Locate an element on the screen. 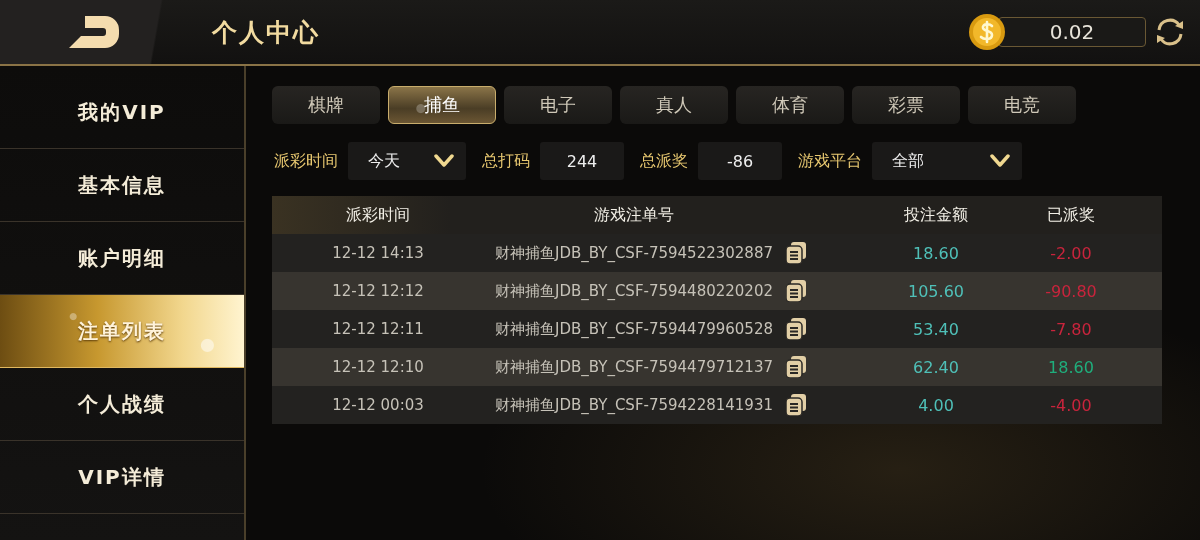 Image resolution: width=1200 pixels, height=540 pixels. bet-amount-cell-text: 4.00 is located at coordinates (936, 405).